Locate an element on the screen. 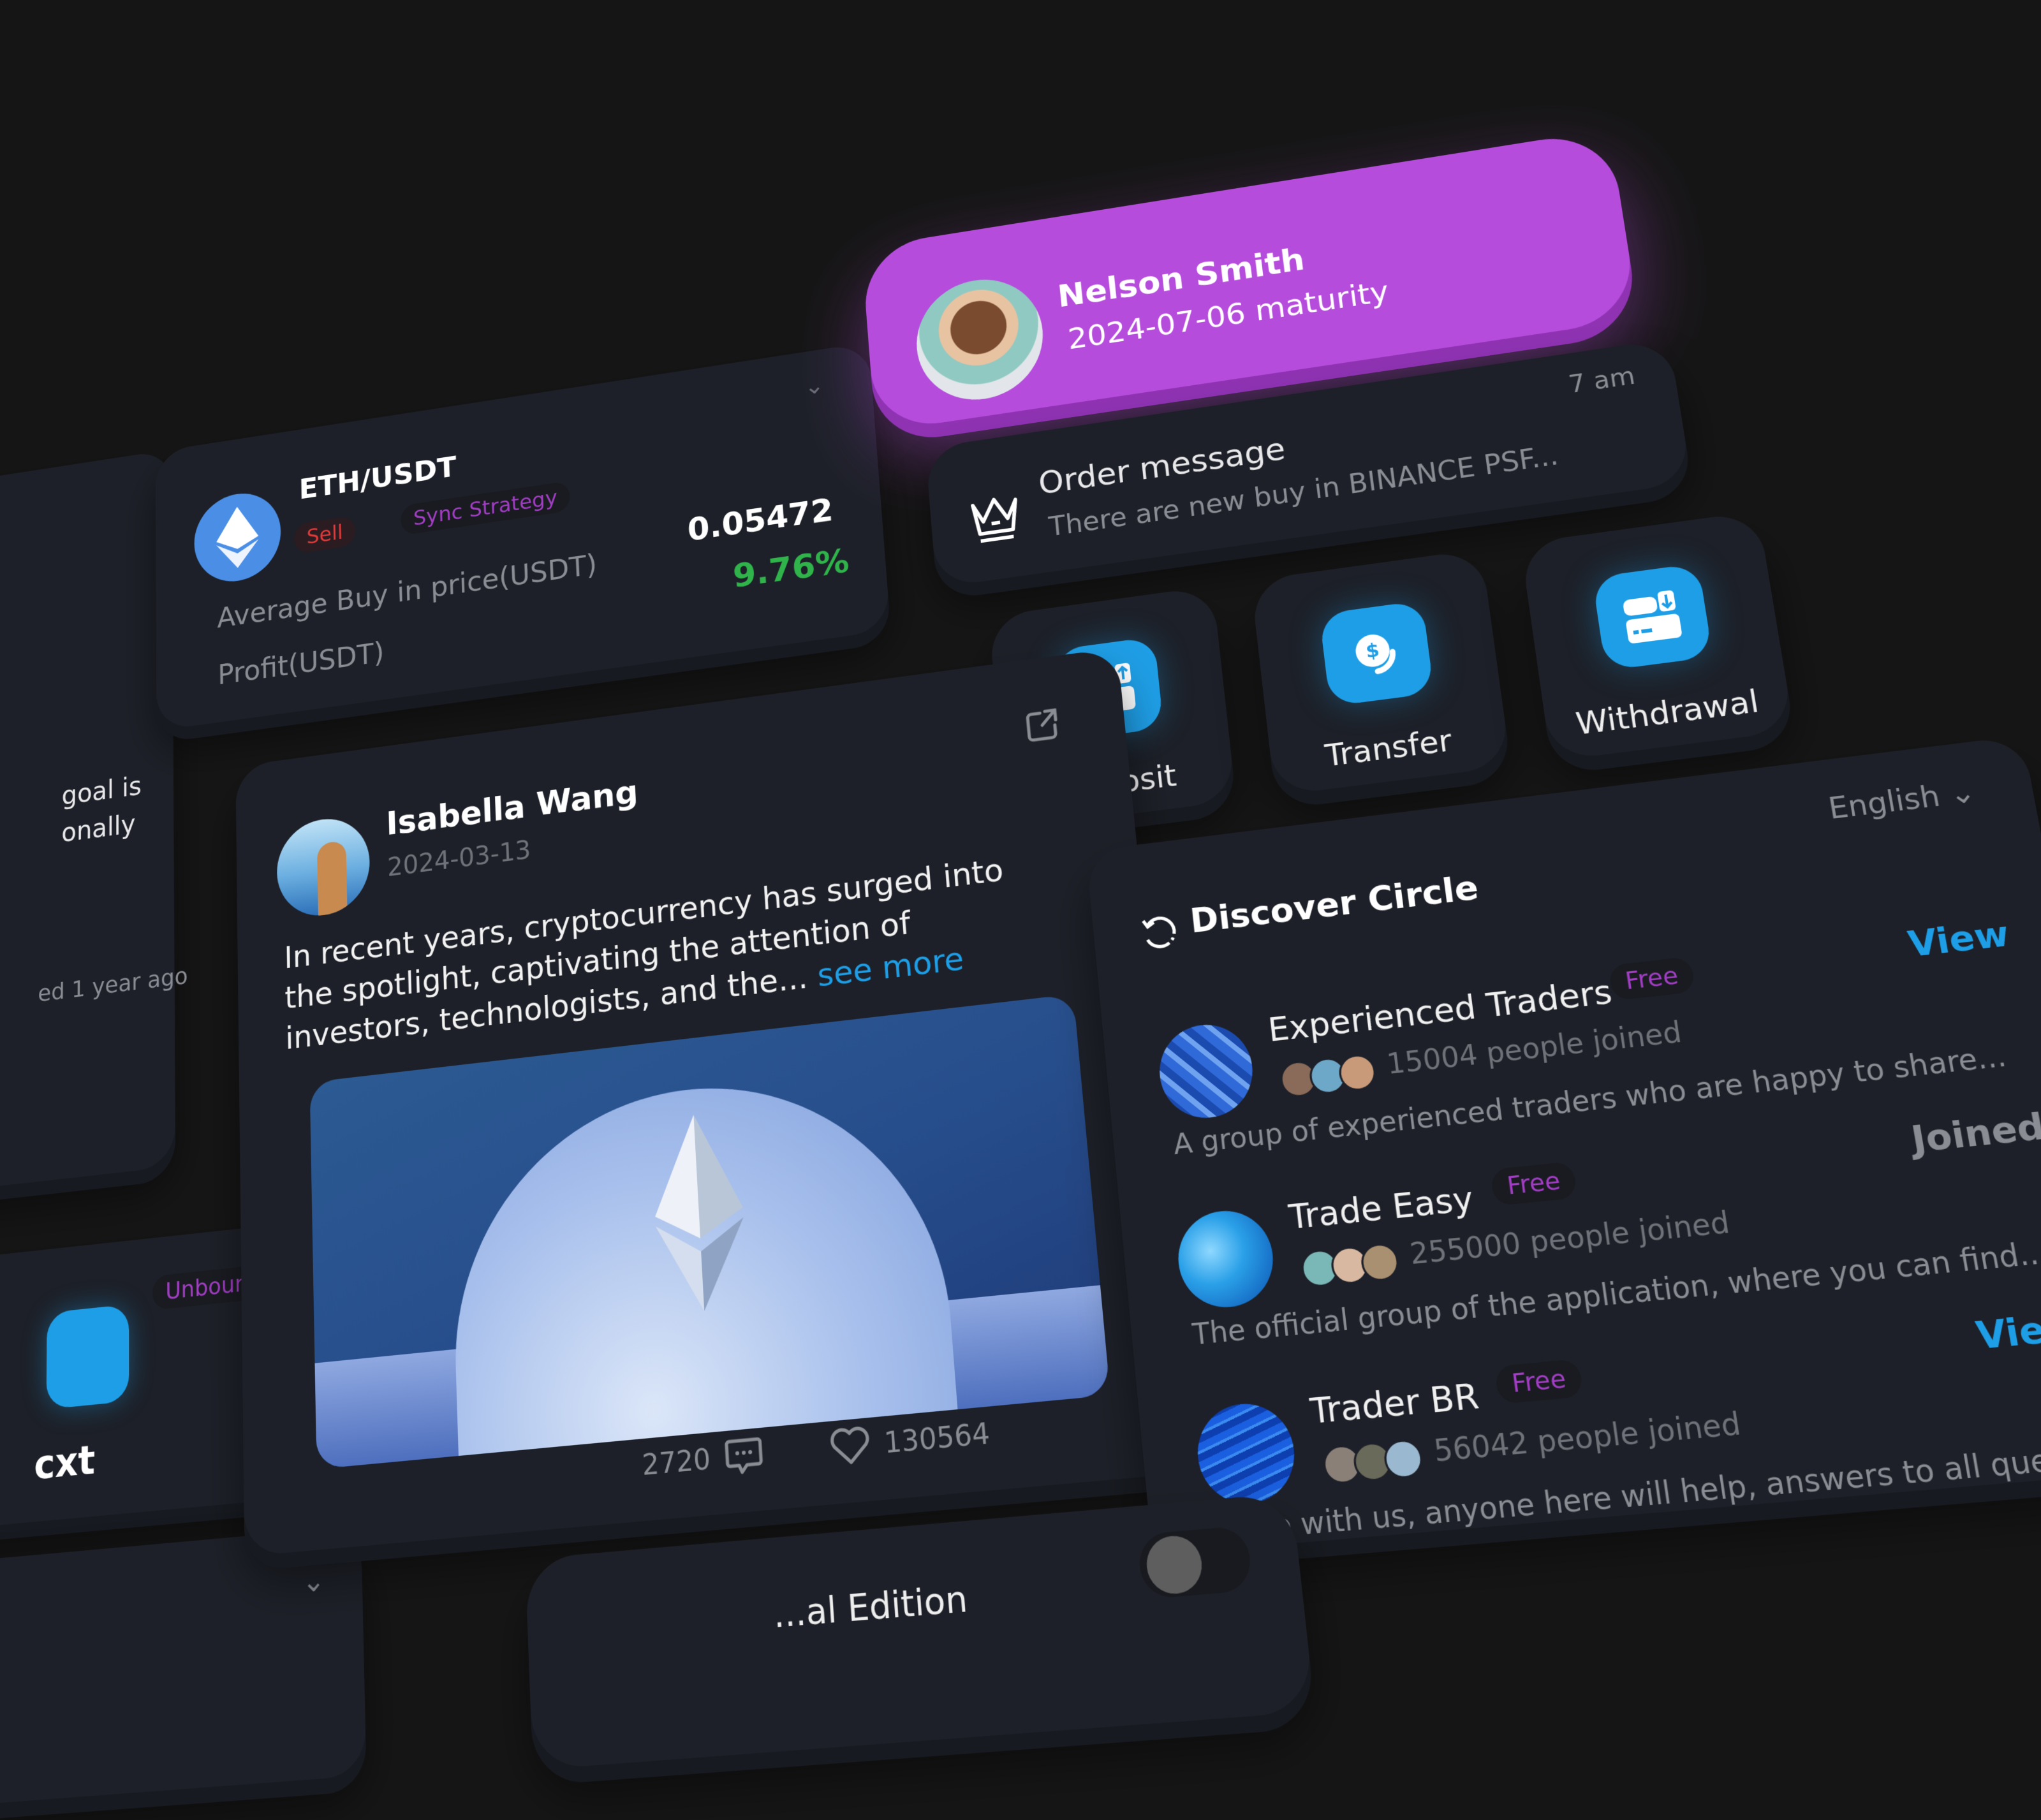 The image size is (2041, 1820). transfer-label: Transfer is located at coordinates (1388, 748).